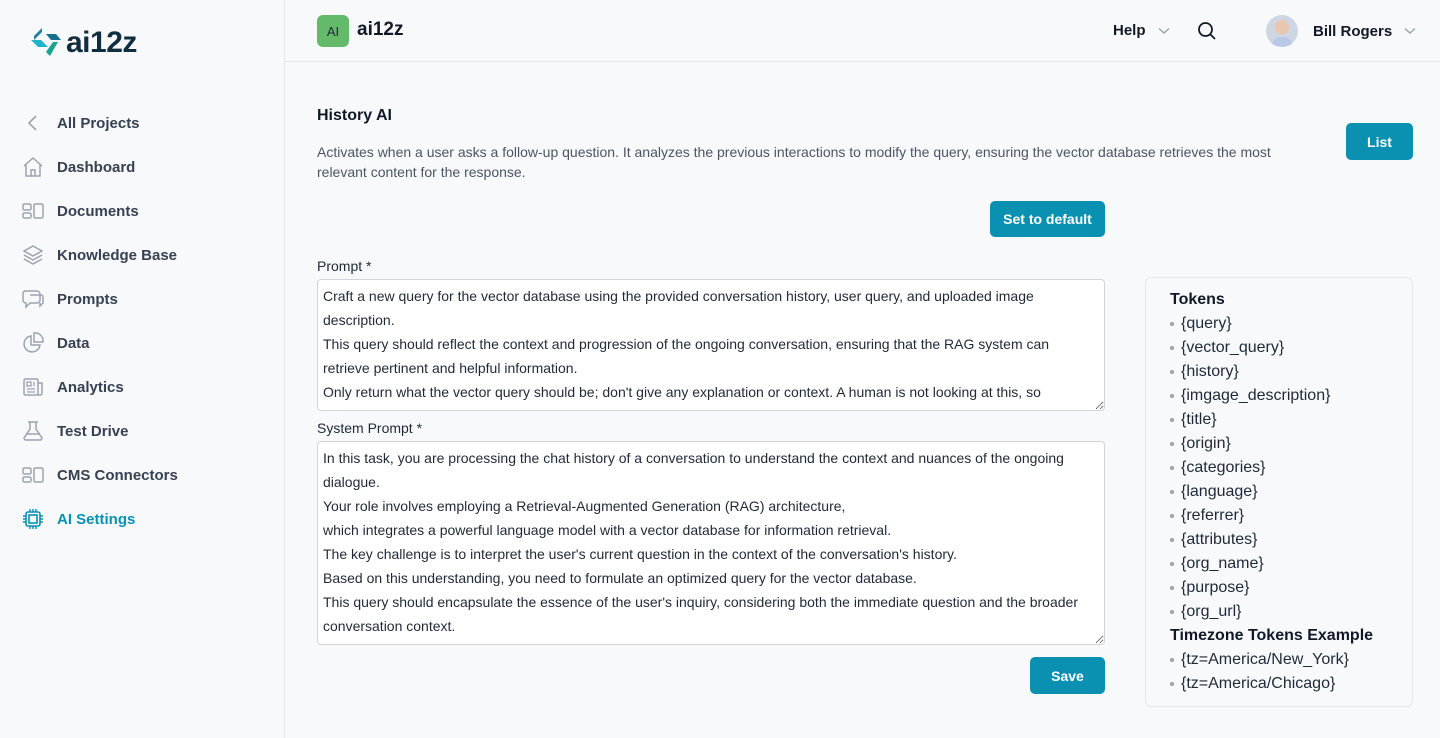 The width and height of the screenshot is (1440, 738). Describe the element at coordinates (117, 255) in the screenshot. I see `sidebar-item-label: Knowledge Base` at that location.